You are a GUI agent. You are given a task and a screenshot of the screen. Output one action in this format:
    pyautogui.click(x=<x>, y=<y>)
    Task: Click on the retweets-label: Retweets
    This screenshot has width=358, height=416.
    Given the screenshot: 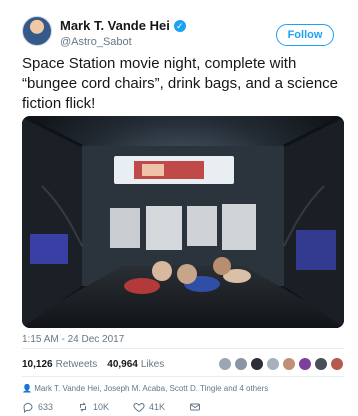 What is the action you would take?
    pyautogui.click(x=77, y=364)
    